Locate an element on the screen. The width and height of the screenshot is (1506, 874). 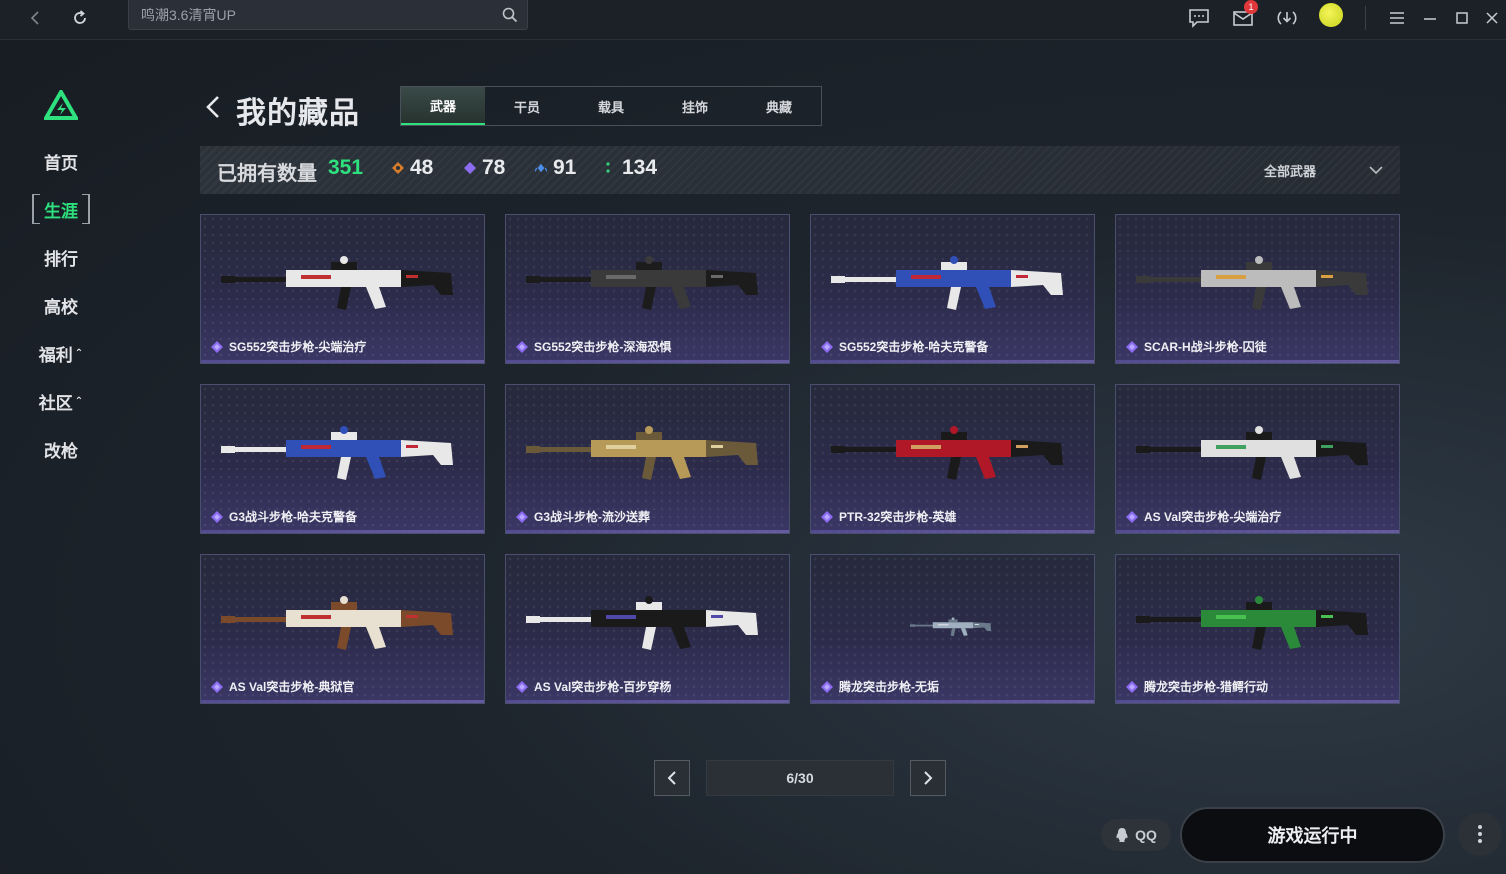
app-logo-icon is located at coordinates (61, 105).